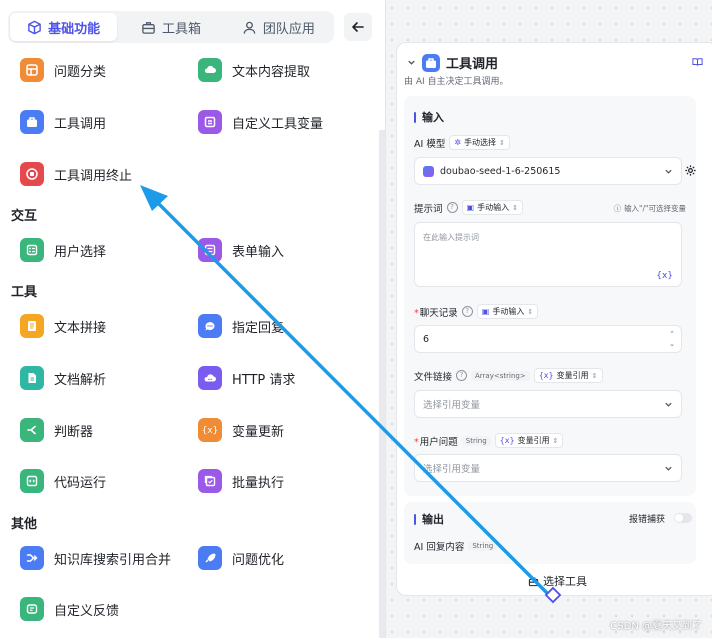 The image size is (712, 638). I want to click on watermark: CSDN @夏天又到了, so click(656, 626).